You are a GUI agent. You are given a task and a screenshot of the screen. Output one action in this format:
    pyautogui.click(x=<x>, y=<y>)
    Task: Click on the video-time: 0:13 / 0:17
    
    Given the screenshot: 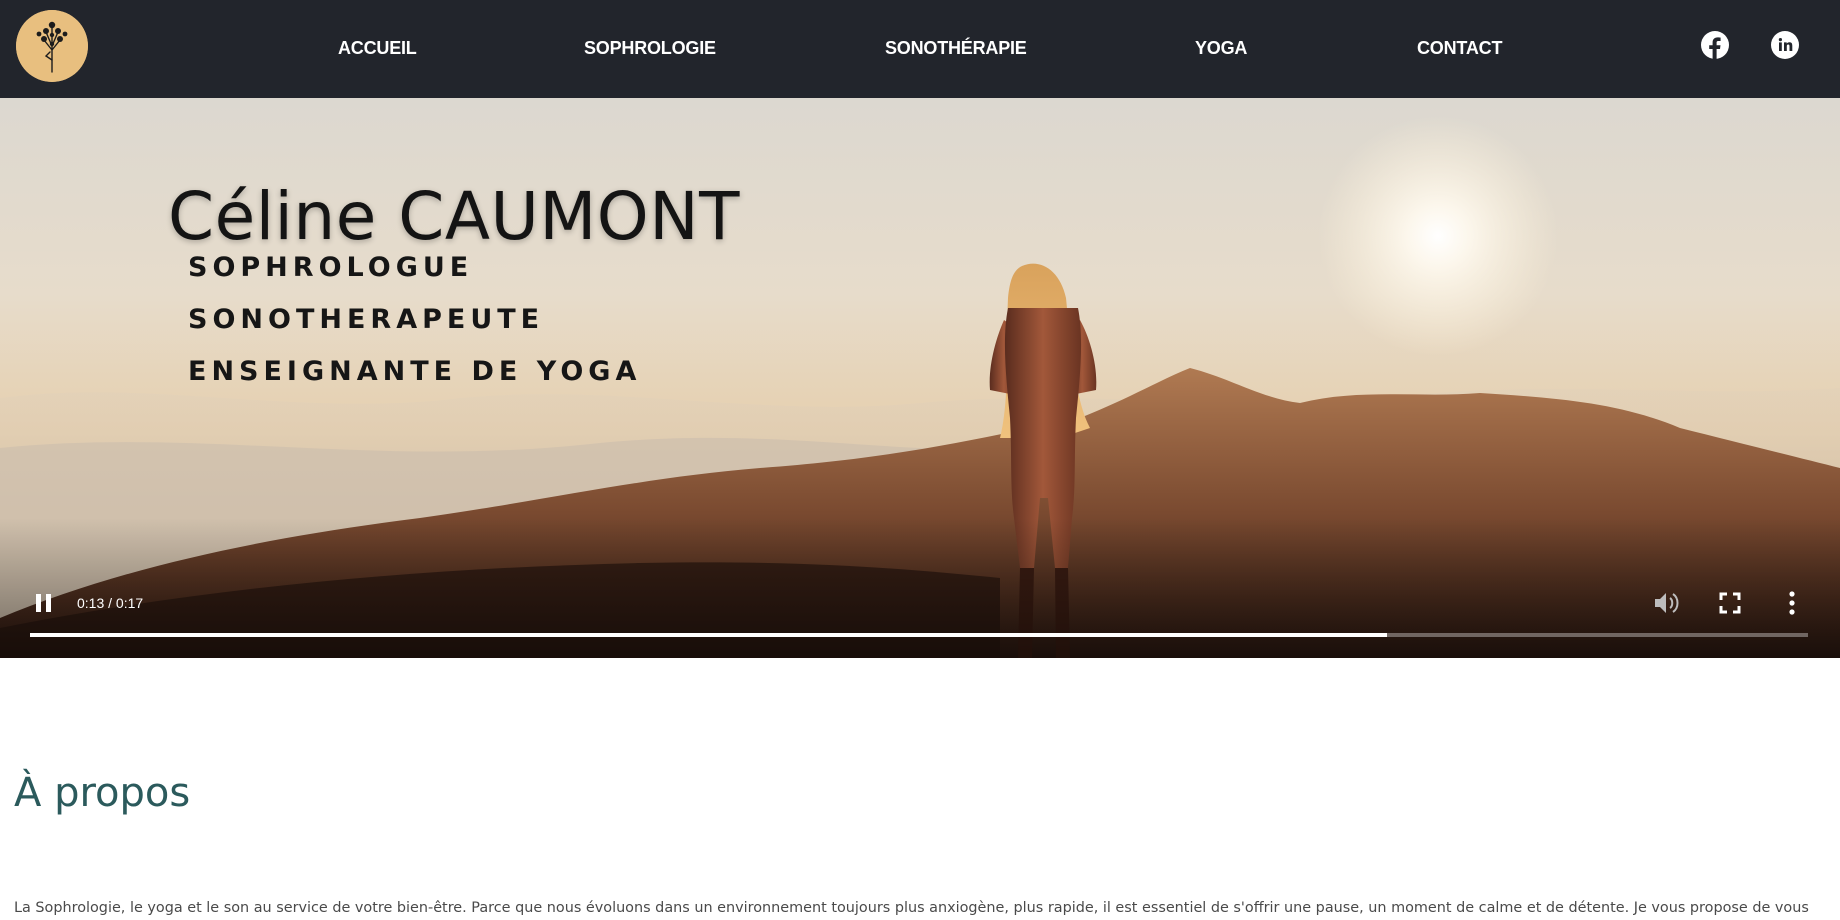 What is the action you would take?
    pyautogui.click(x=110, y=603)
    